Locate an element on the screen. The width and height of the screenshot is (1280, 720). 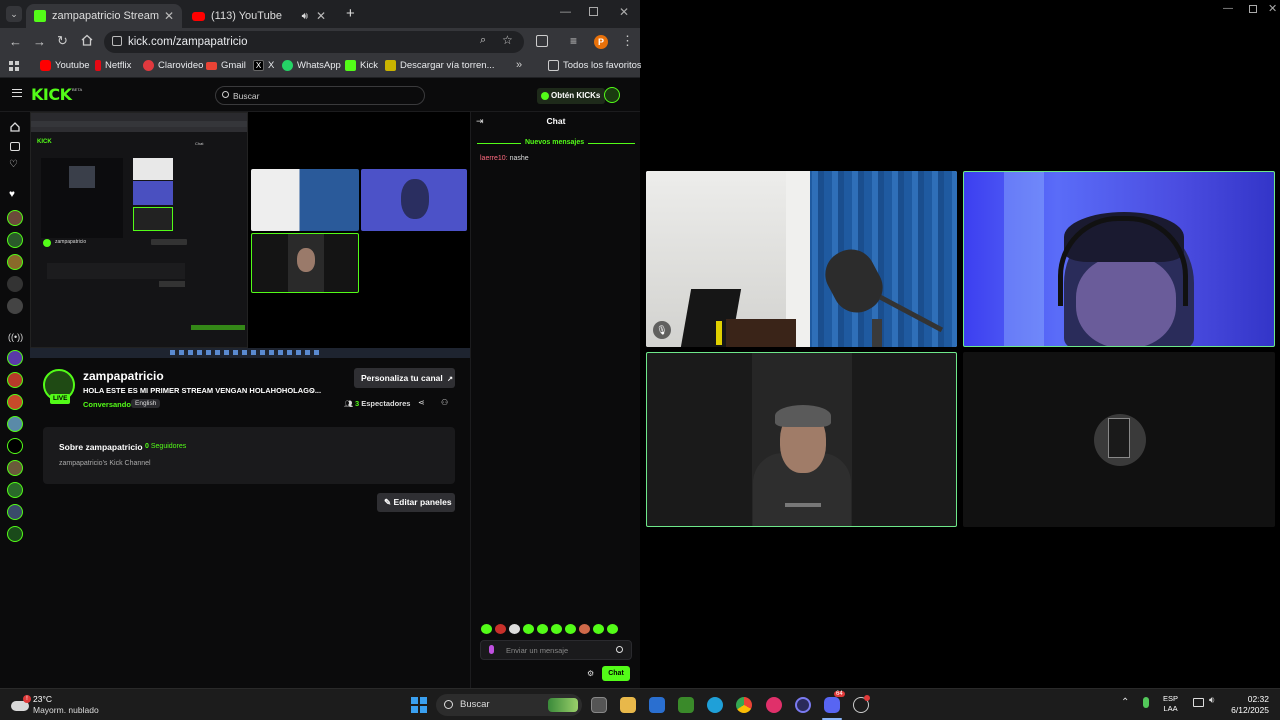
extensions-icon is located at coordinates (542, 41).